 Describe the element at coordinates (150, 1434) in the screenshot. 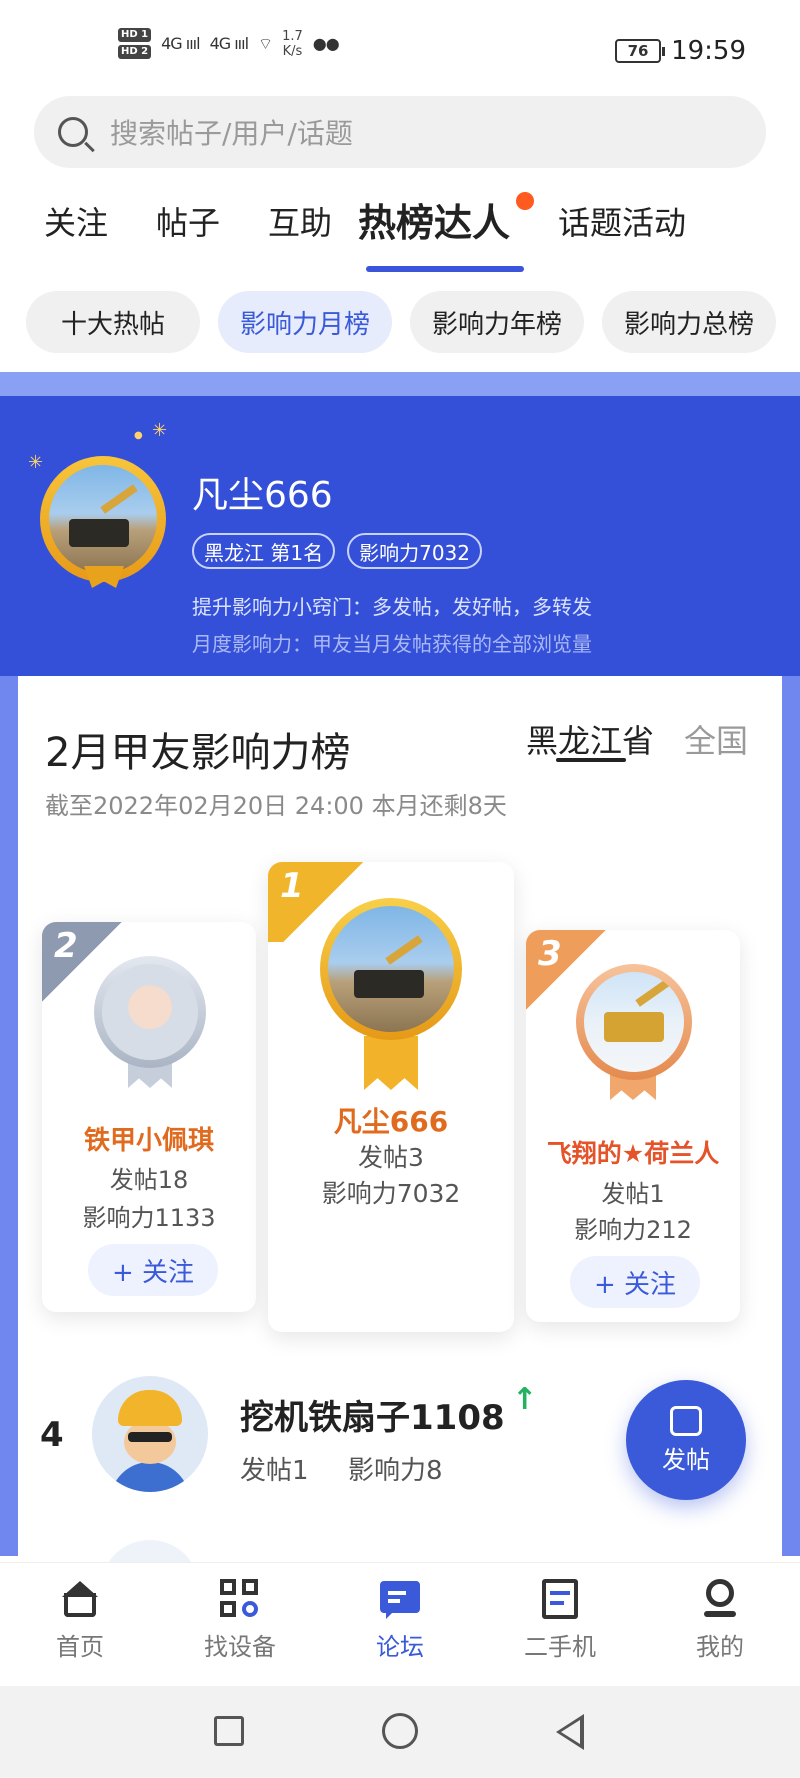

I see `avatar` at that location.